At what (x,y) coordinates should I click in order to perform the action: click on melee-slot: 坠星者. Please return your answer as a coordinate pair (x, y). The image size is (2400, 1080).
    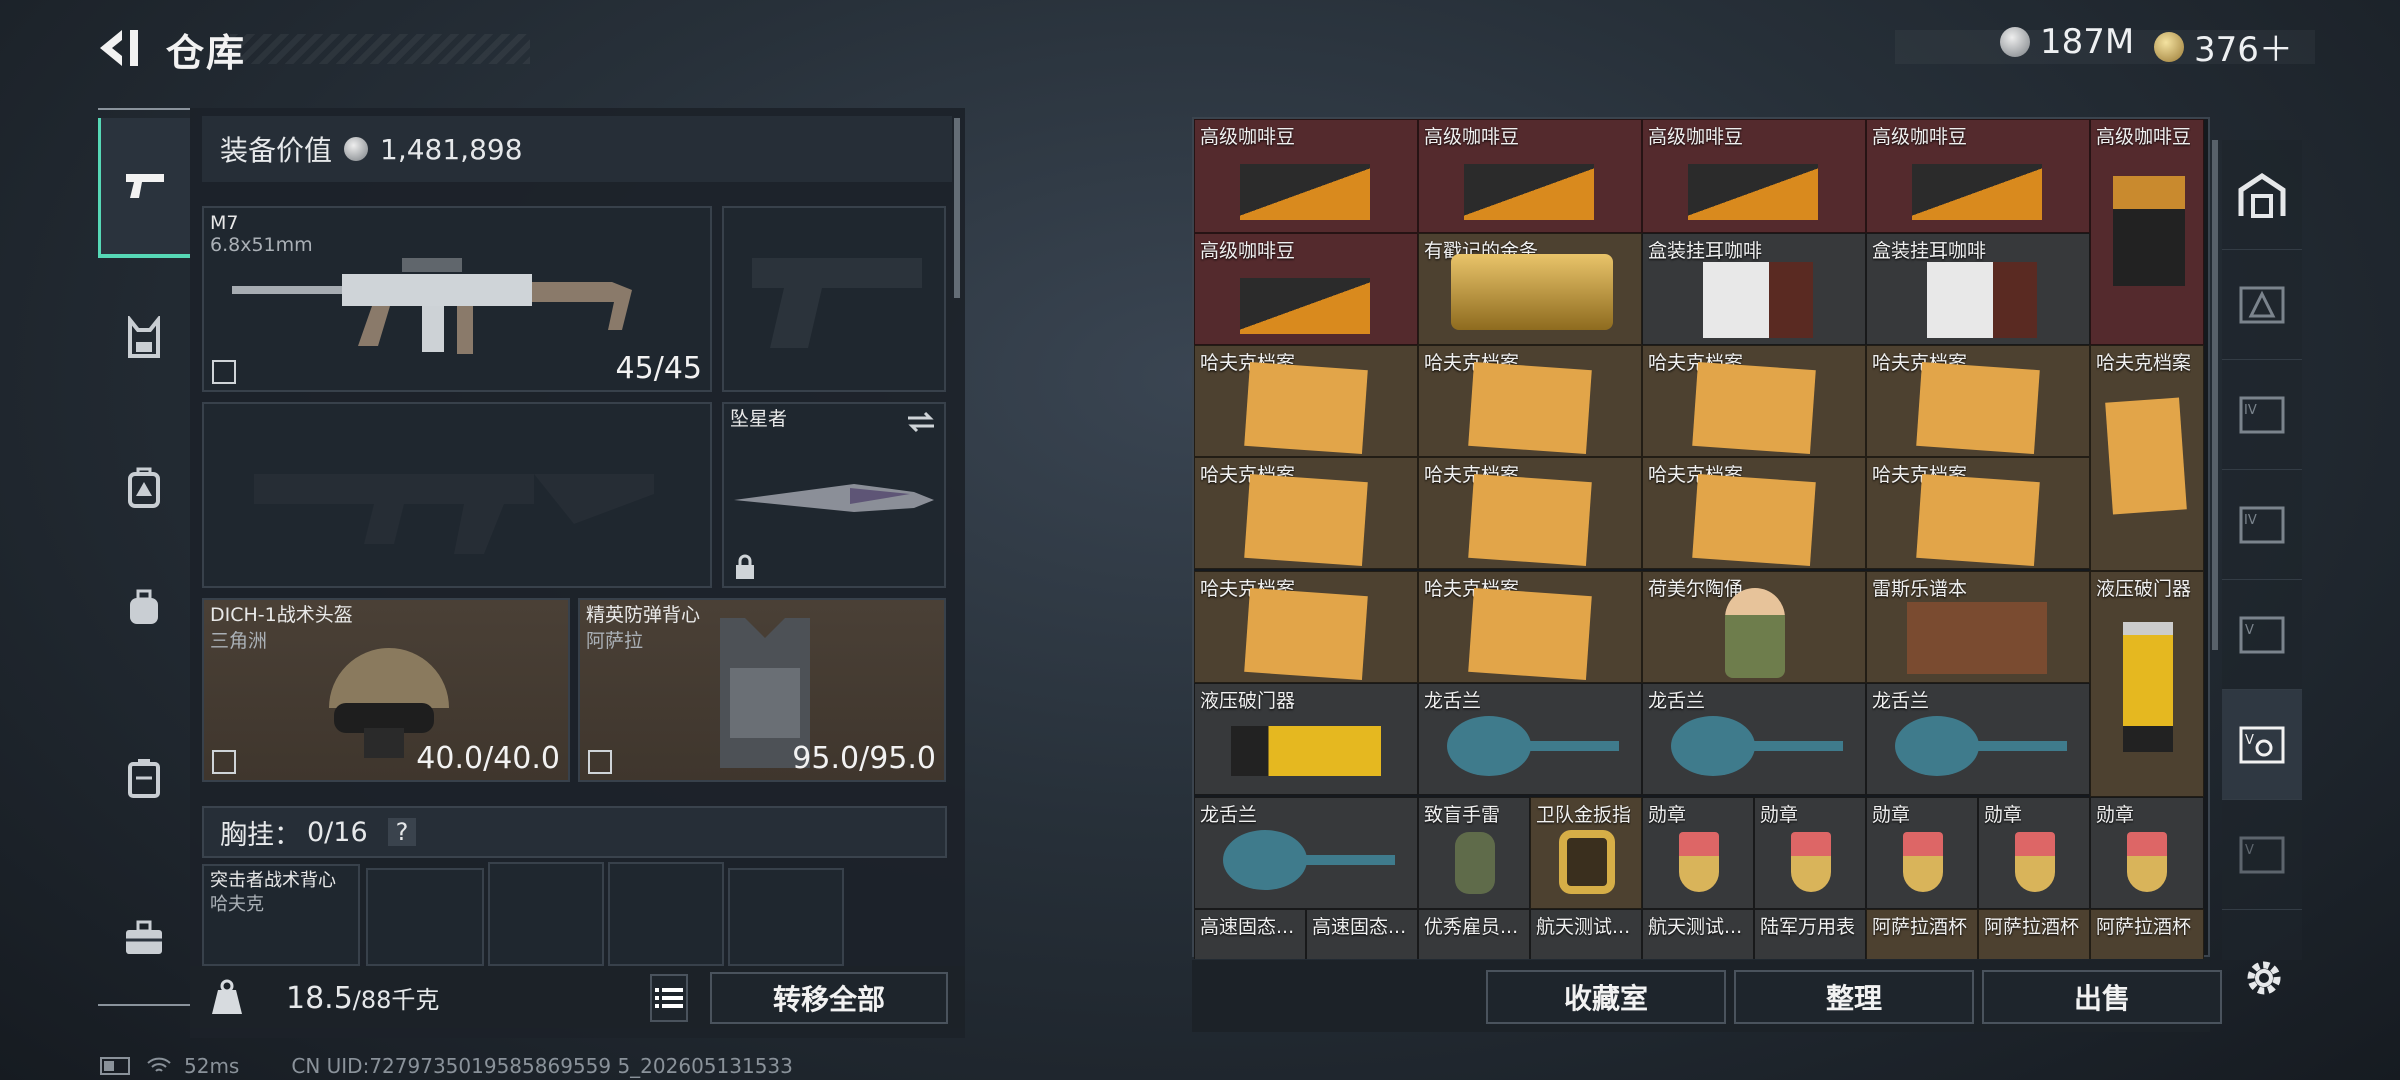
    Looking at the image, I should click on (834, 495).